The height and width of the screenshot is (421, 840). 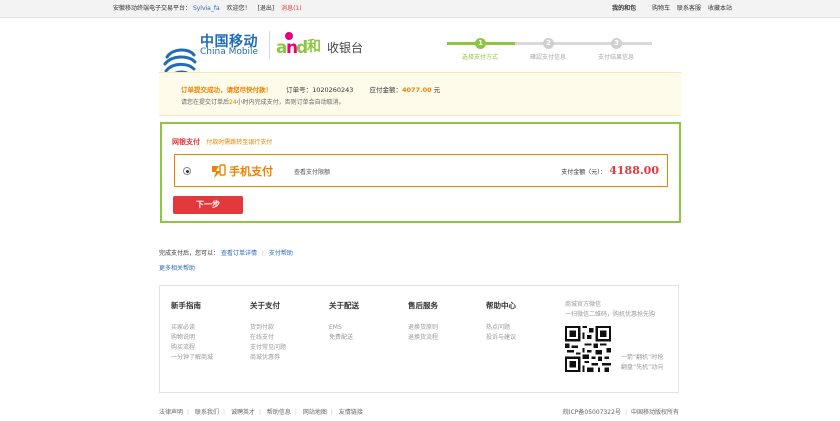 What do you see at coordinates (192, 328) in the screenshot?
I see `footer-link: 买家必读` at bounding box center [192, 328].